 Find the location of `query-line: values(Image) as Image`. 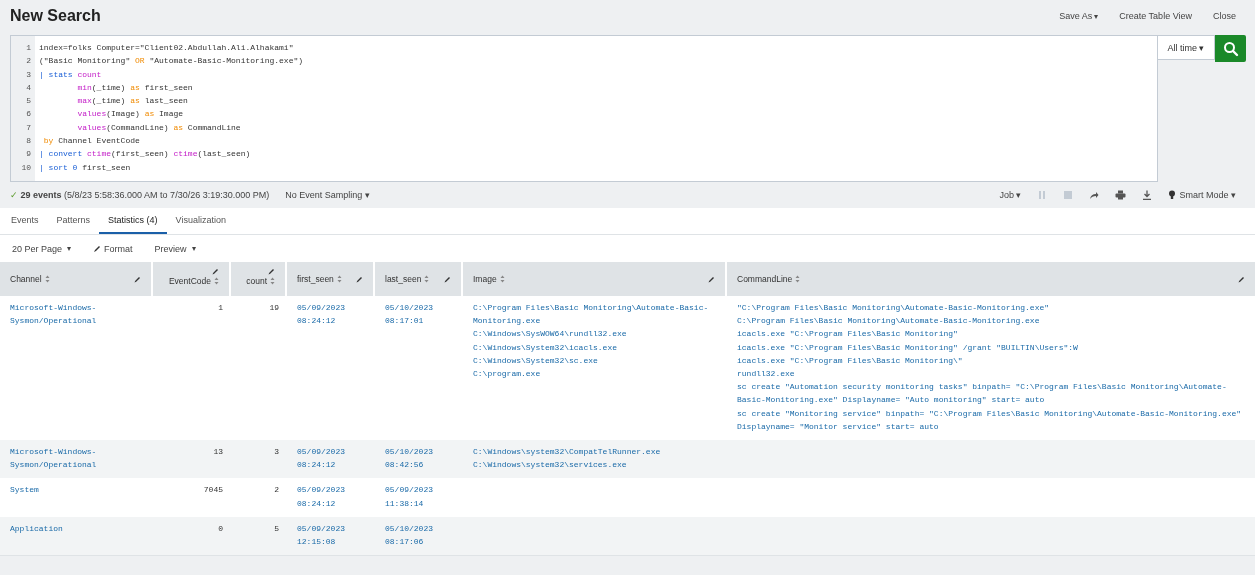

query-line: values(Image) as Image is located at coordinates (130, 114).